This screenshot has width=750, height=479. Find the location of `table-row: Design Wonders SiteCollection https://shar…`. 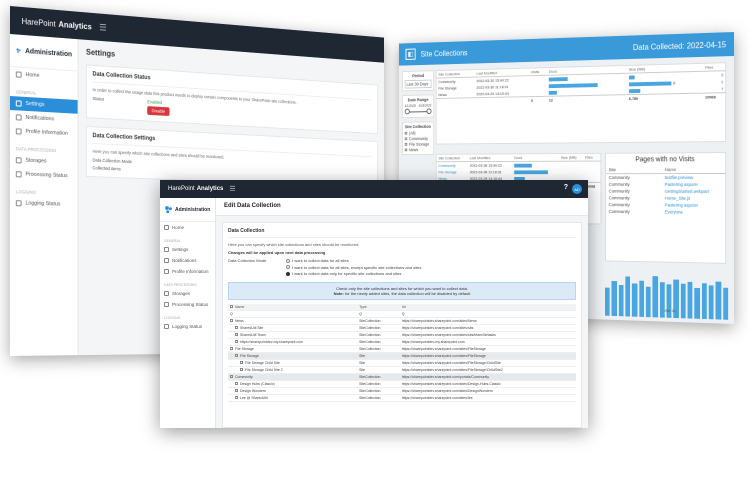

table-row: Design Wonders SiteCollection https://shar… is located at coordinates (402, 391).